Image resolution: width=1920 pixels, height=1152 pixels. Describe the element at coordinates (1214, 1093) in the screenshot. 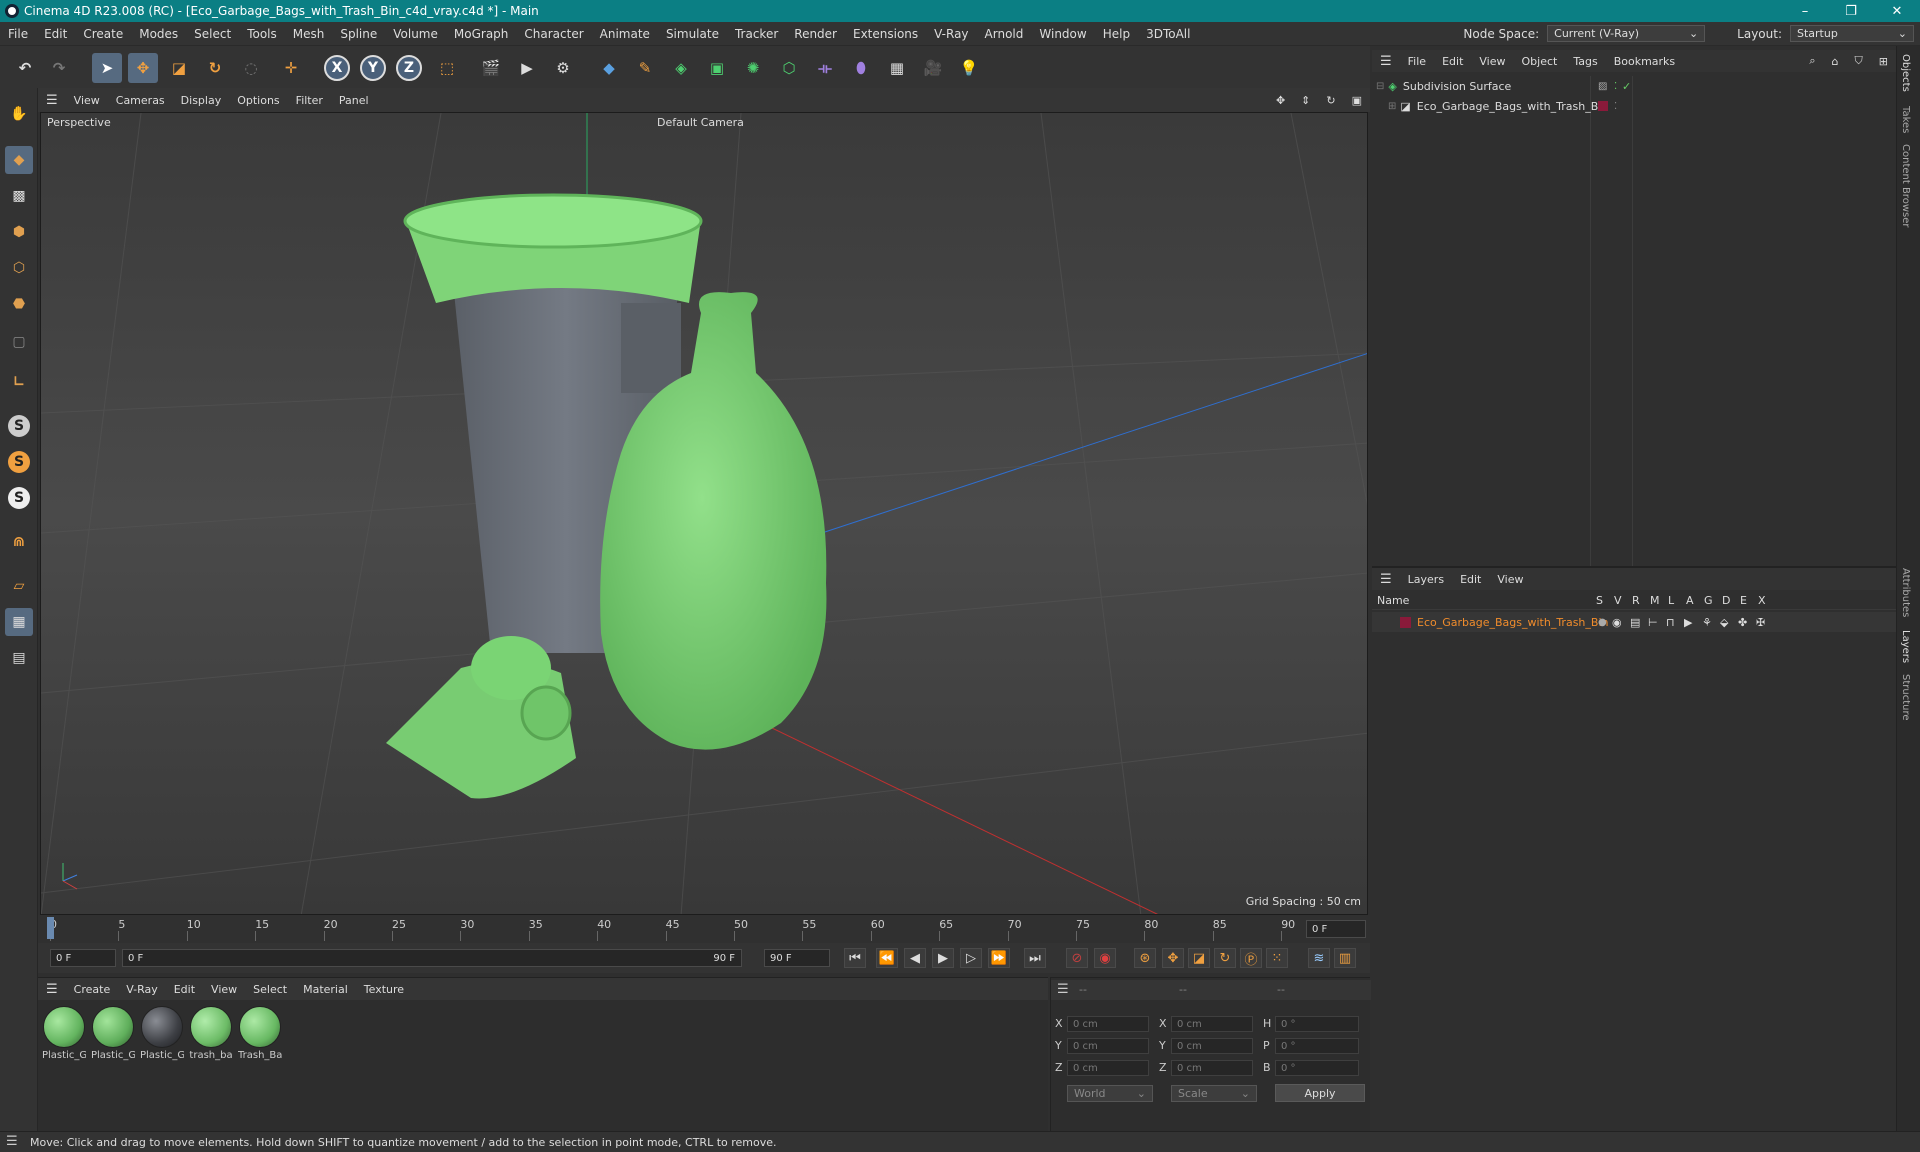

I see `size-mode-select: Scale ⌄` at that location.